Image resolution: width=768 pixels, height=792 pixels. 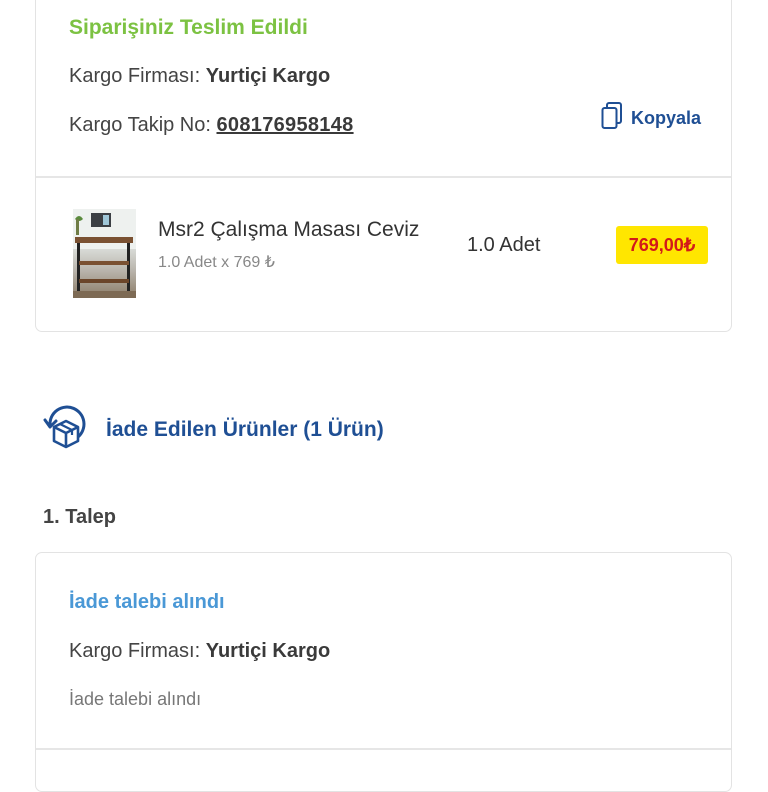 What do you see at coordinates (135, 651) in the screenshot?
I see `return-carrier-label: Kargo Firması:` at bounding box center [135, 651].